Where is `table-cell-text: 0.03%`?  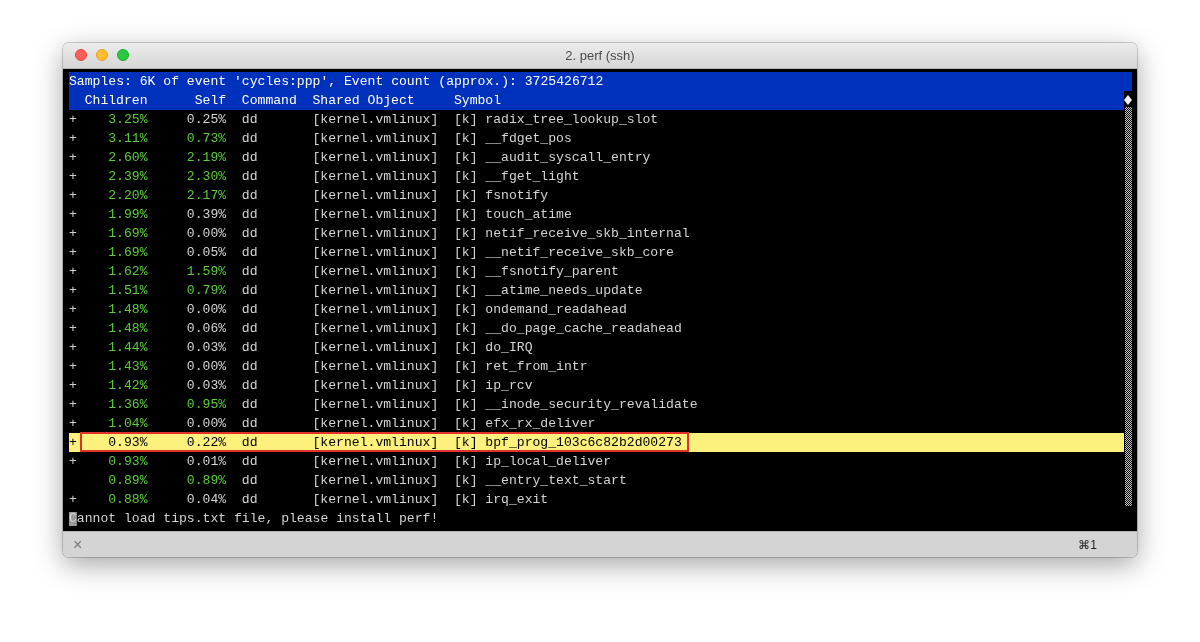 table-cell-text: 0.03% is located at coordinates (206, 386).